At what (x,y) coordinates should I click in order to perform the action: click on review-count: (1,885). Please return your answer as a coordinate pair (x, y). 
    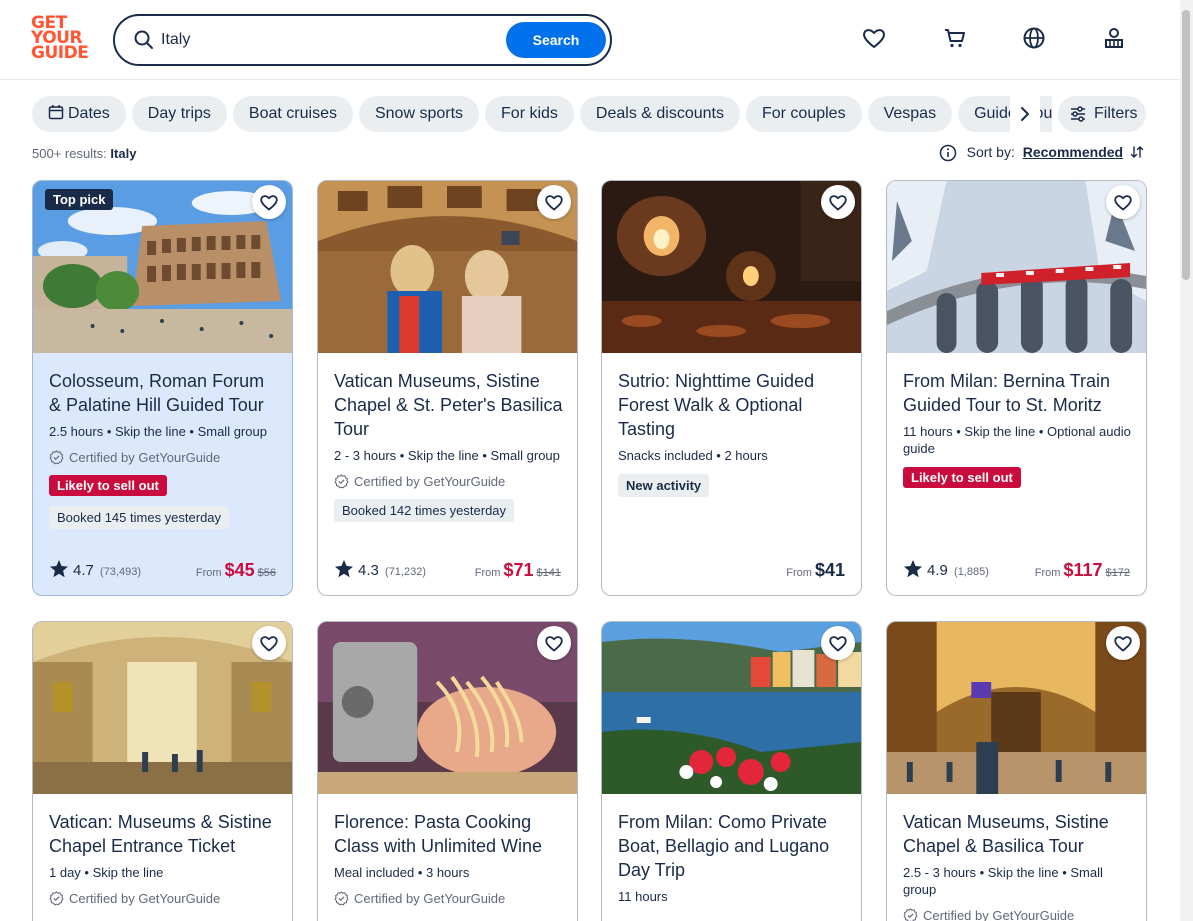
    Looking at the image, I should click on (971, 572).